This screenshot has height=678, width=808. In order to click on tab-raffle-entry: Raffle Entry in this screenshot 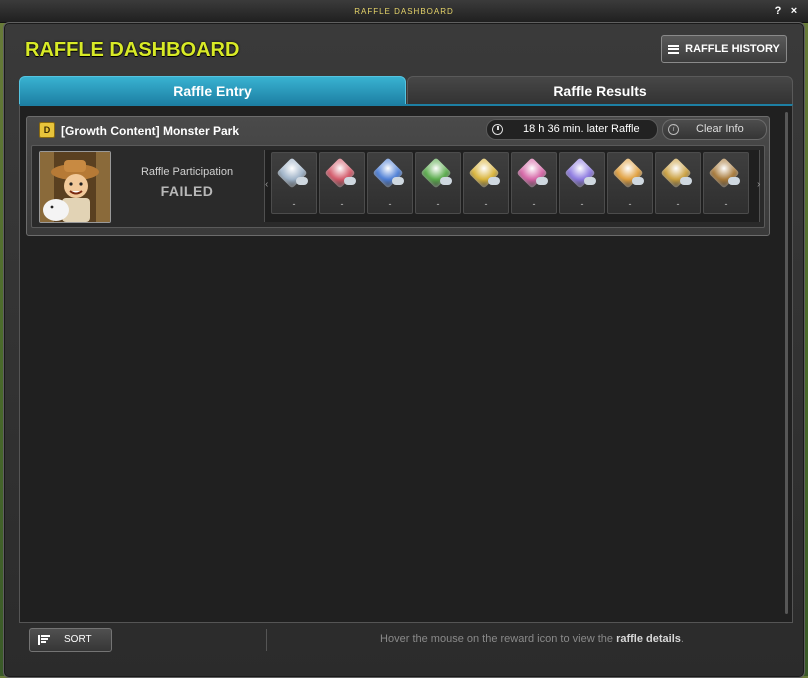, I will do `click(212, 91)`.